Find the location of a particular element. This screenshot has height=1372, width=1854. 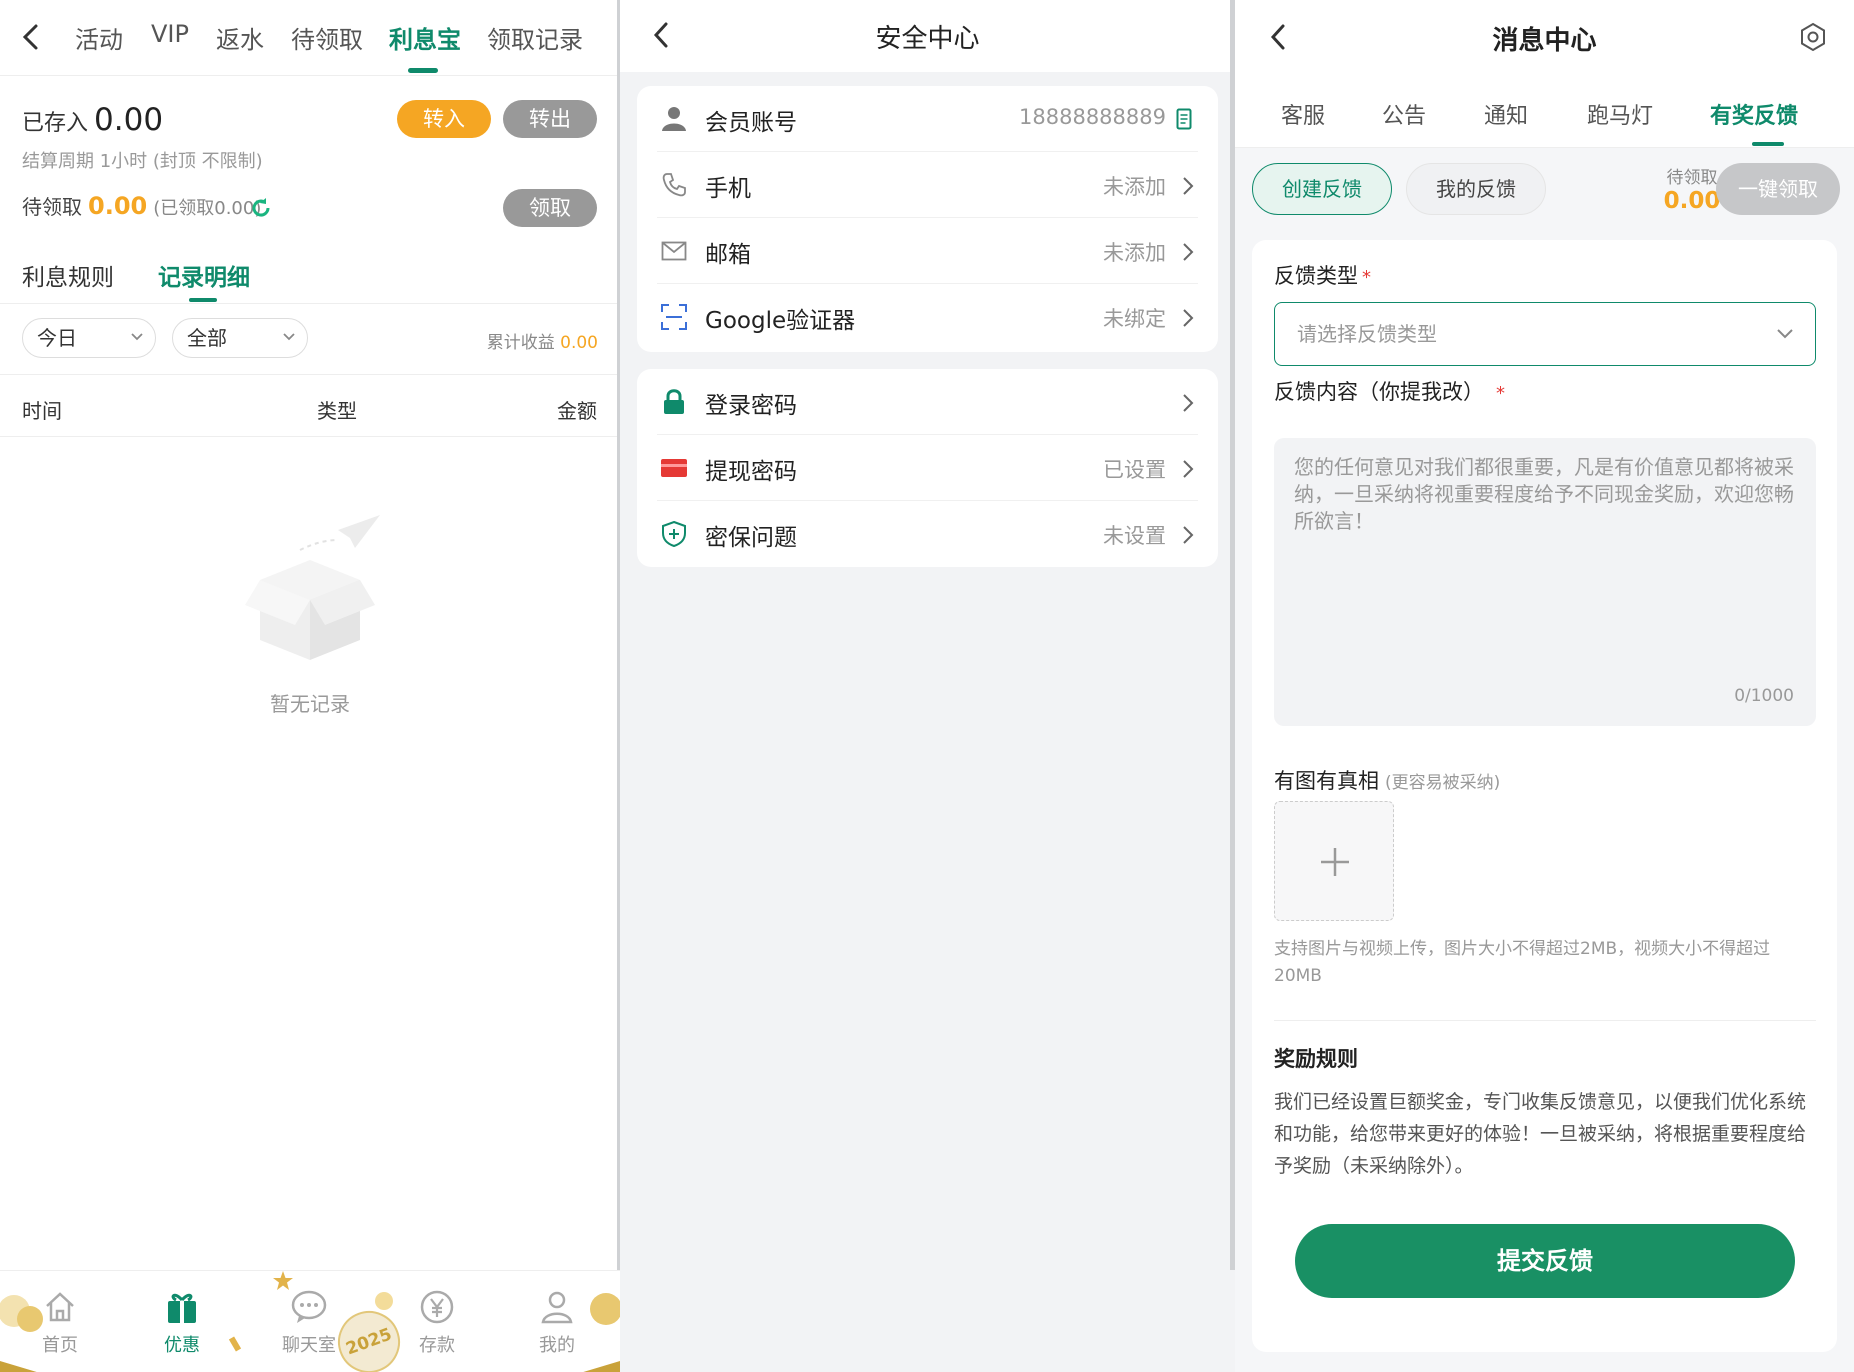

tab-customer-service: 客服 is located at coordinates (1303, 114).